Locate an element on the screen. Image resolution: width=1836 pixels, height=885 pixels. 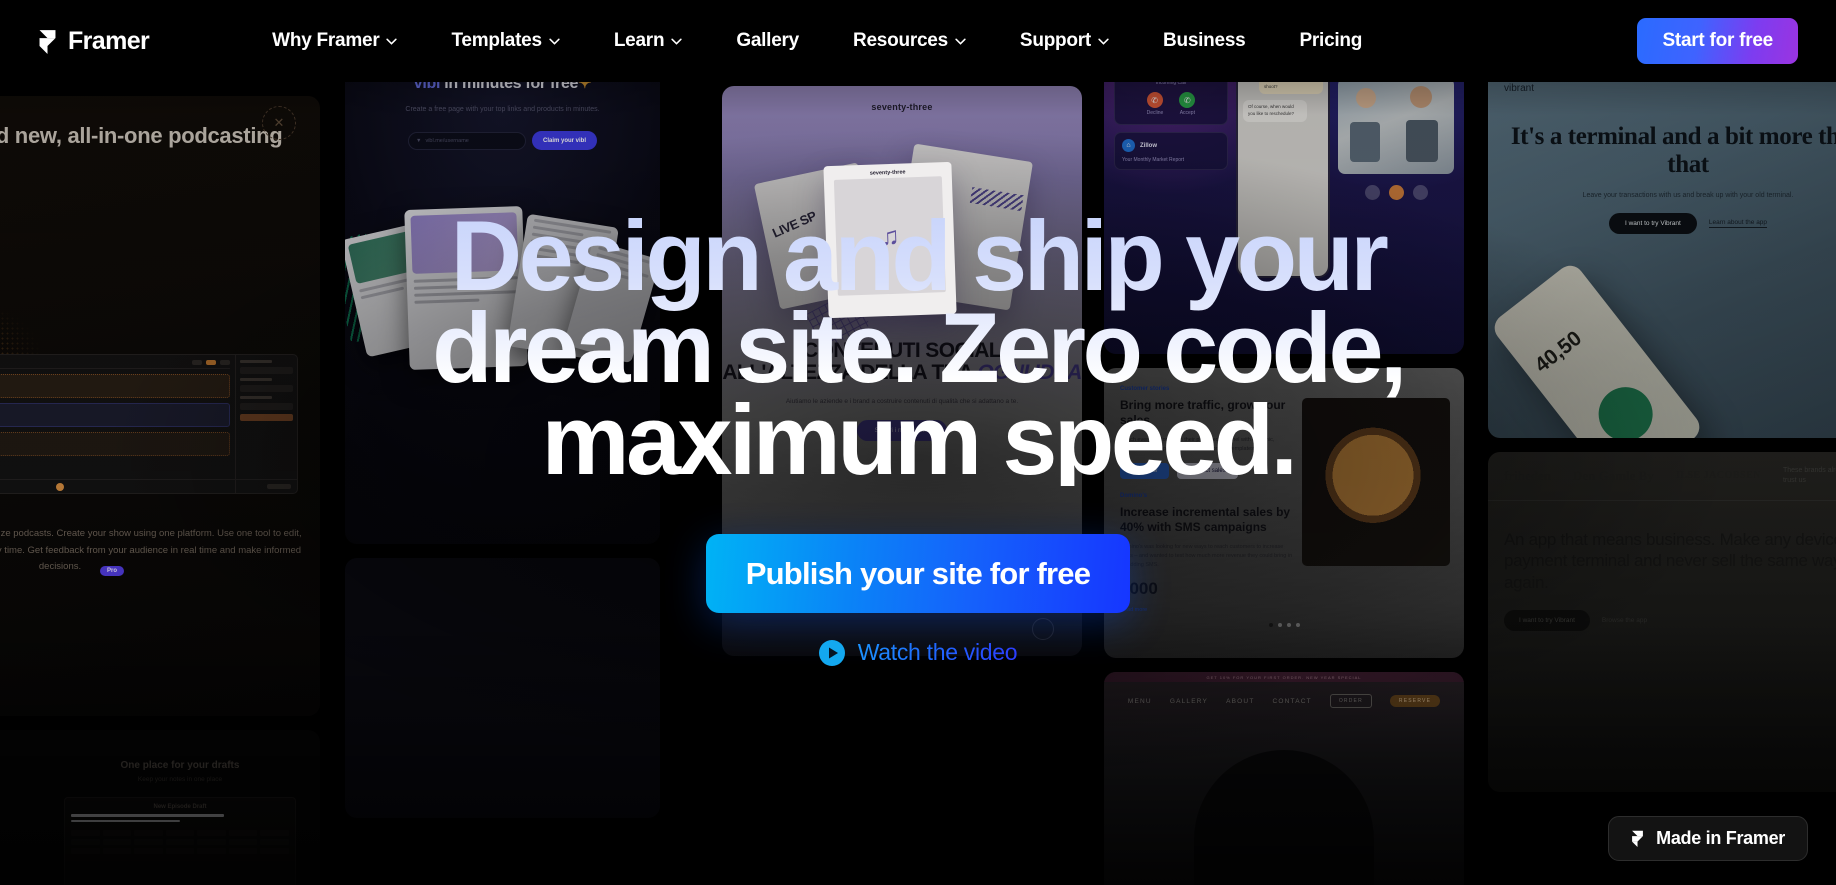
nav-item-label: Resources is located at coordinates (900, 40).